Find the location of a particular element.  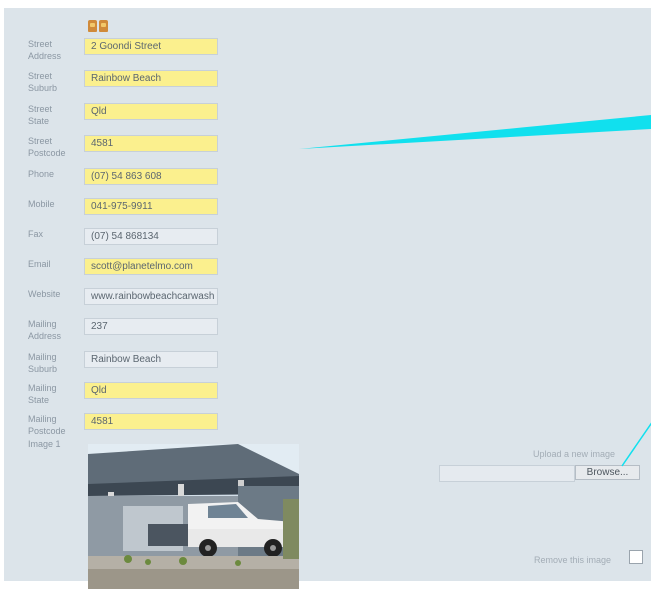

field-input: (07) 54 868134 is located at coordinates (151, 236).